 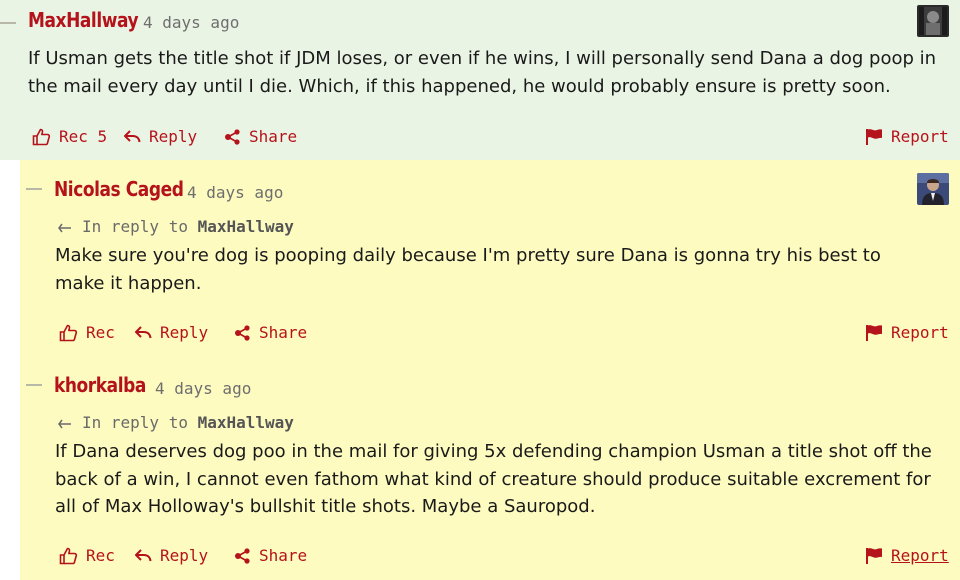 What do you see at coordinates (83, 136) in the screenshot?
I see `recommend-label: Rec 5` at bounding box center [83, 136].